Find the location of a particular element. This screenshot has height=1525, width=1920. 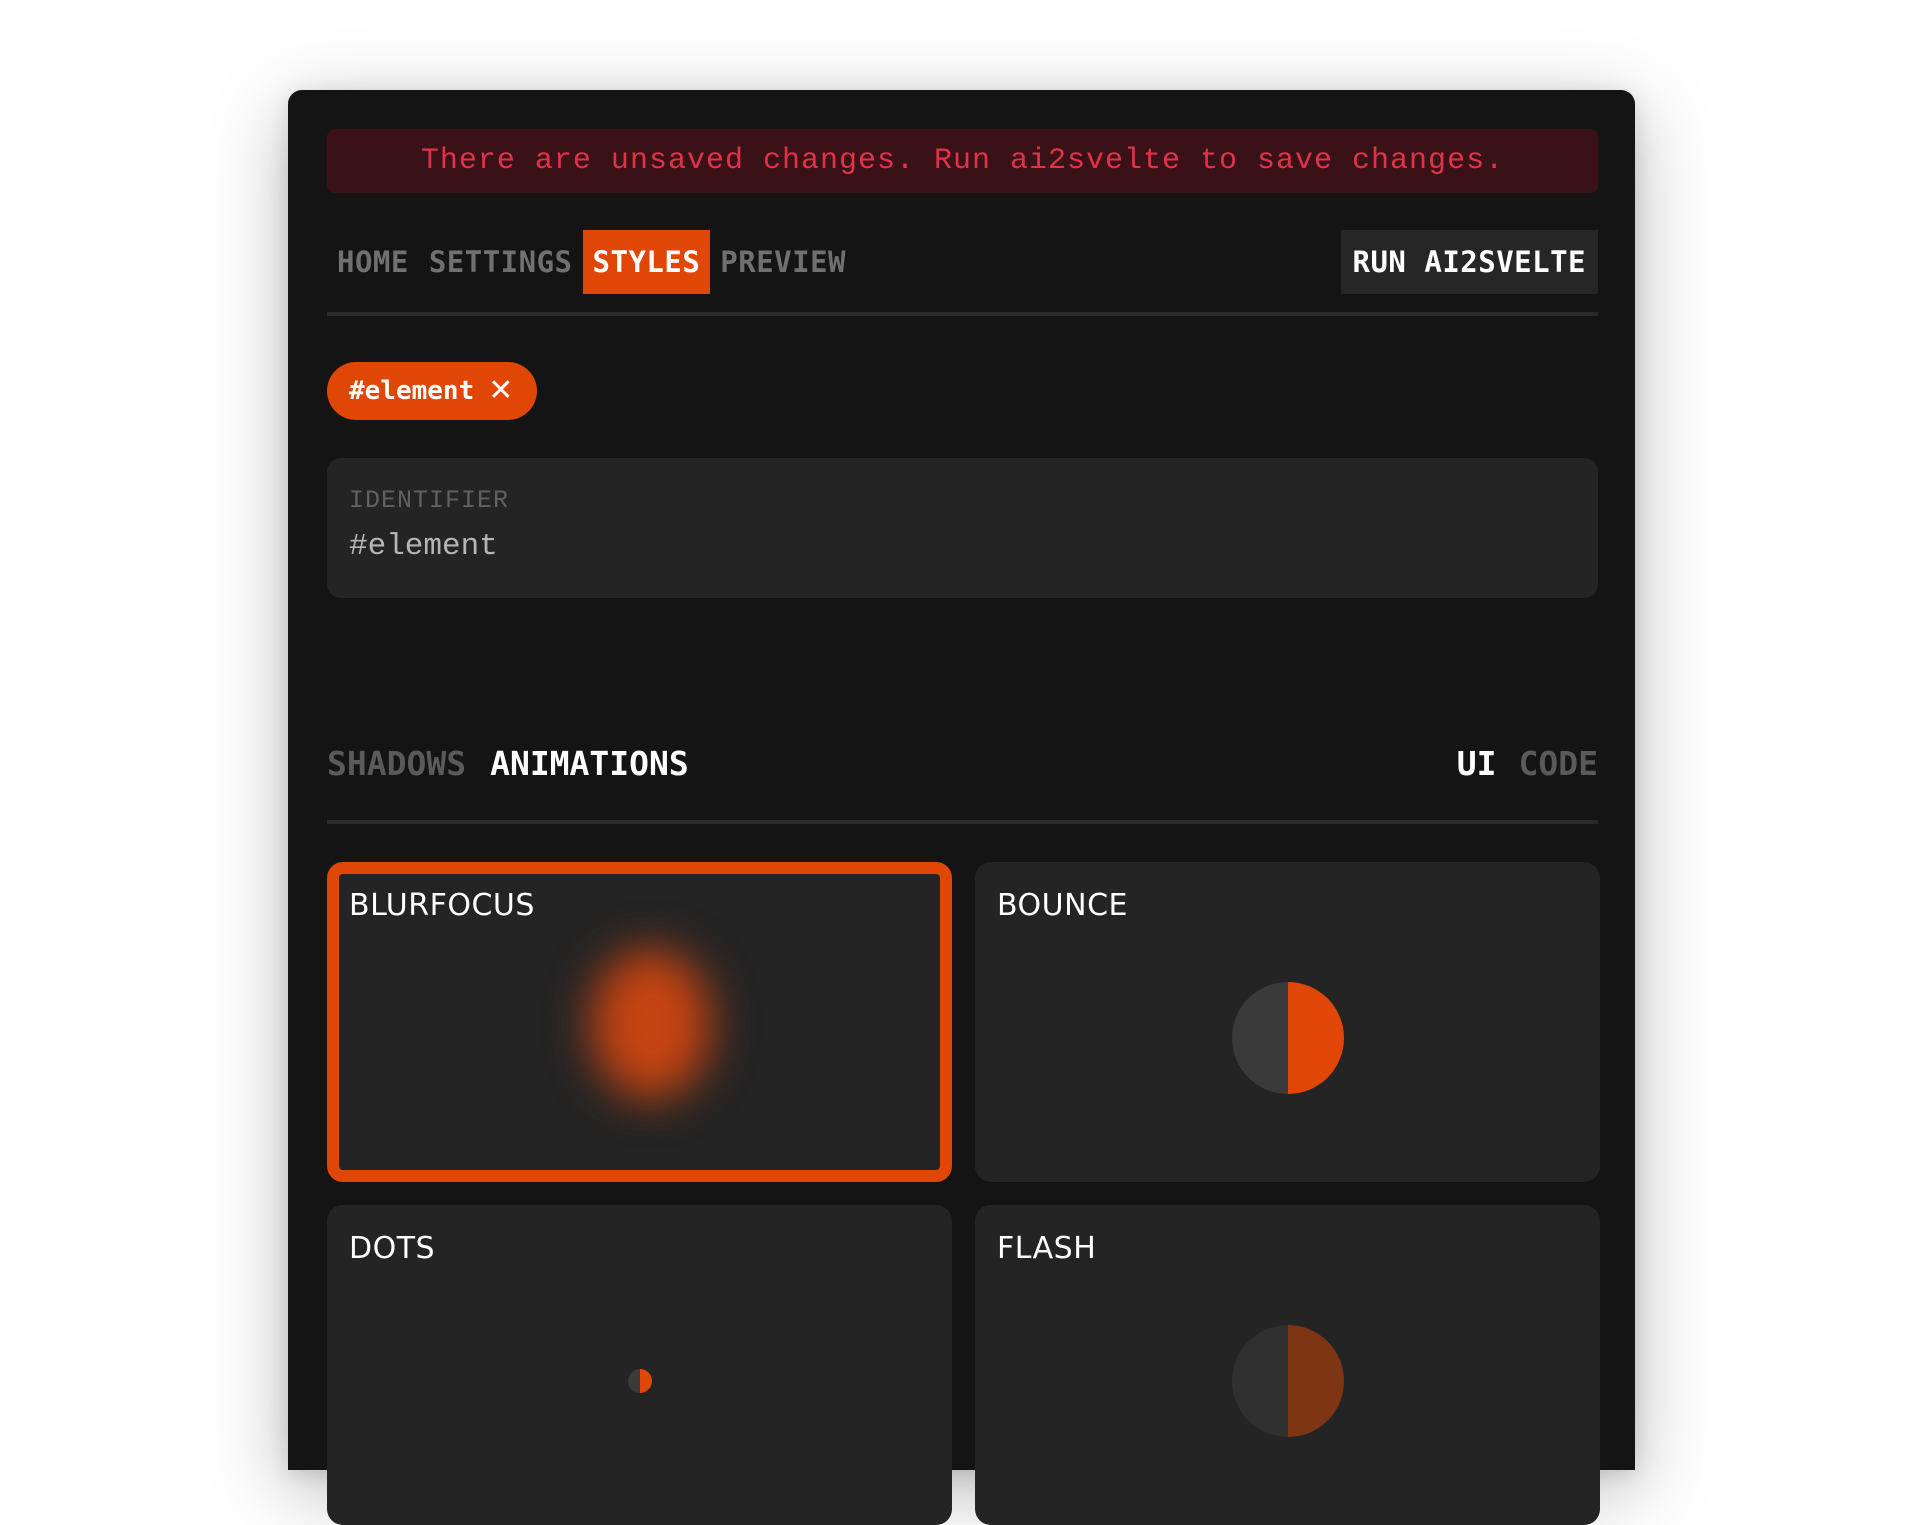

tab-shadows: SHADOWS is located at coordinates (396, 763).